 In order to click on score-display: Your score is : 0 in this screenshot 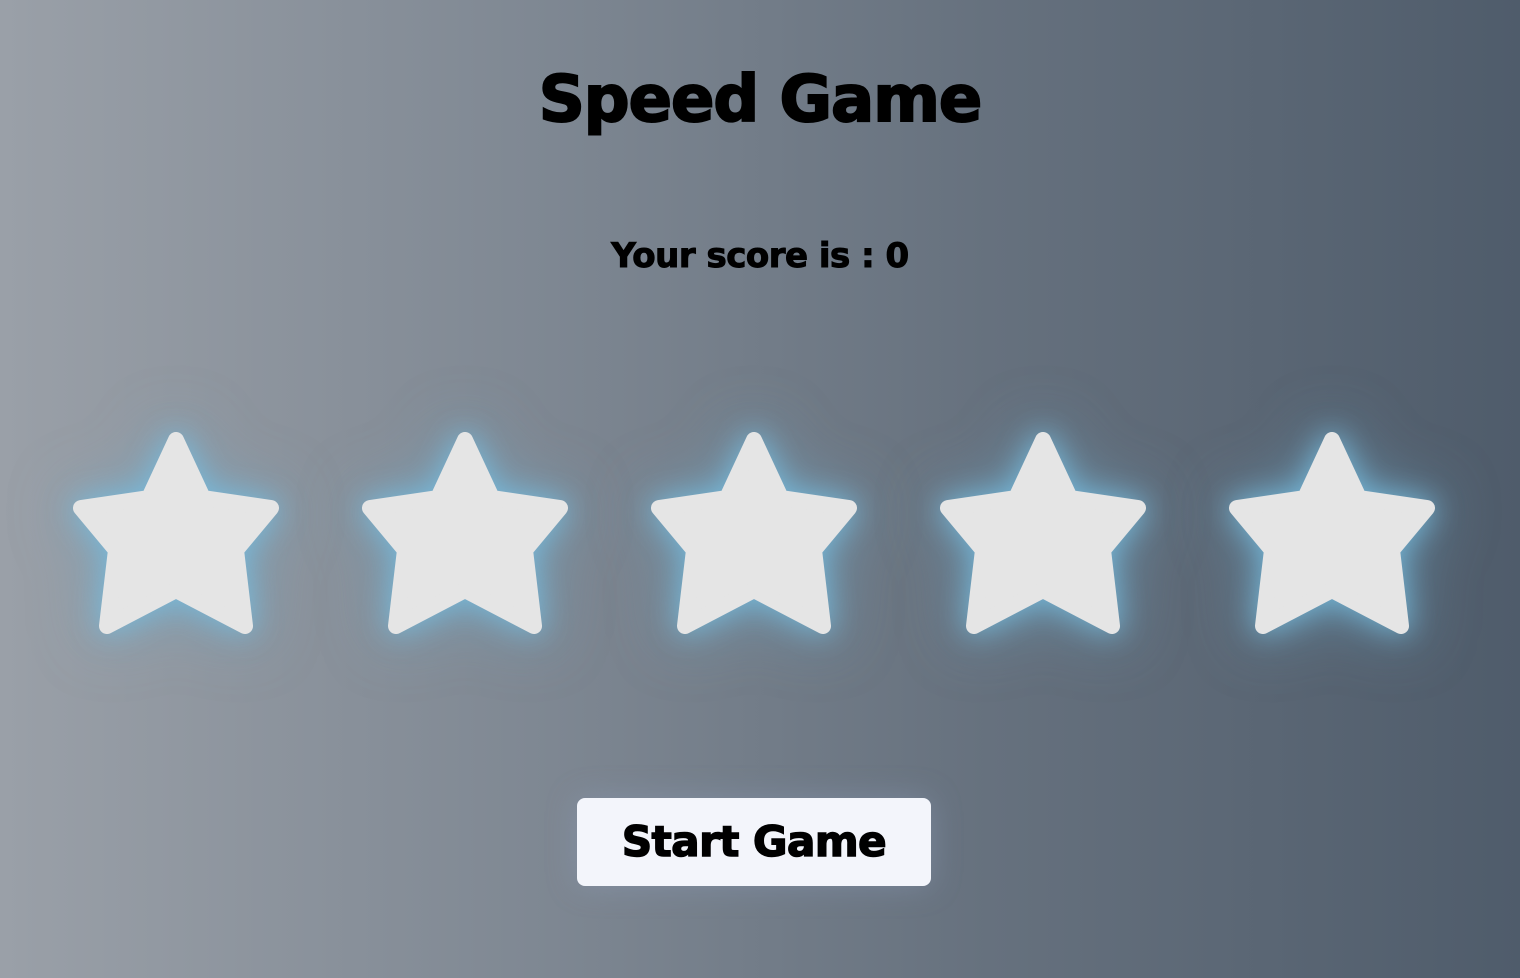, I will do `click(760, 256)`.